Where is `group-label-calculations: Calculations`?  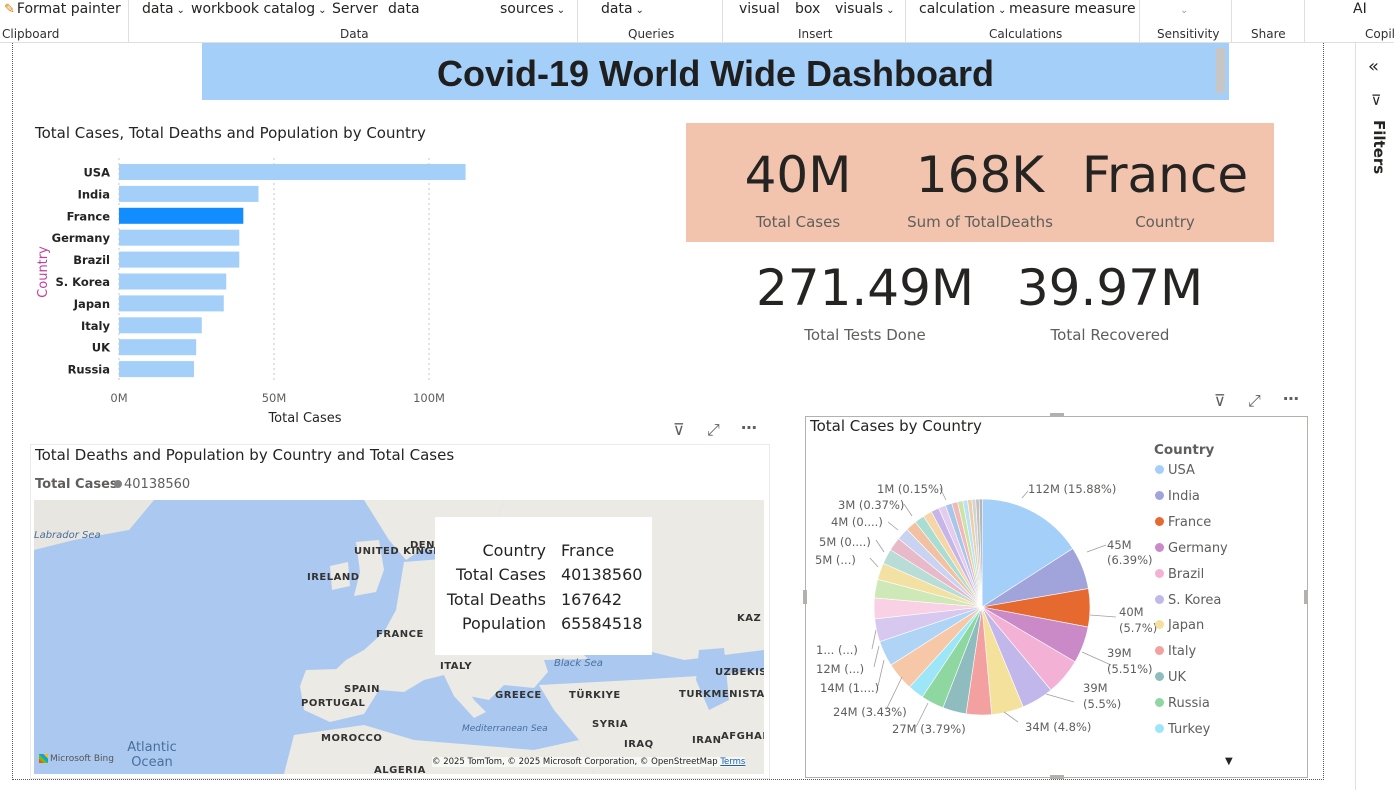 group-label-calculations: Calculations is located at coordinates (1026, 34).